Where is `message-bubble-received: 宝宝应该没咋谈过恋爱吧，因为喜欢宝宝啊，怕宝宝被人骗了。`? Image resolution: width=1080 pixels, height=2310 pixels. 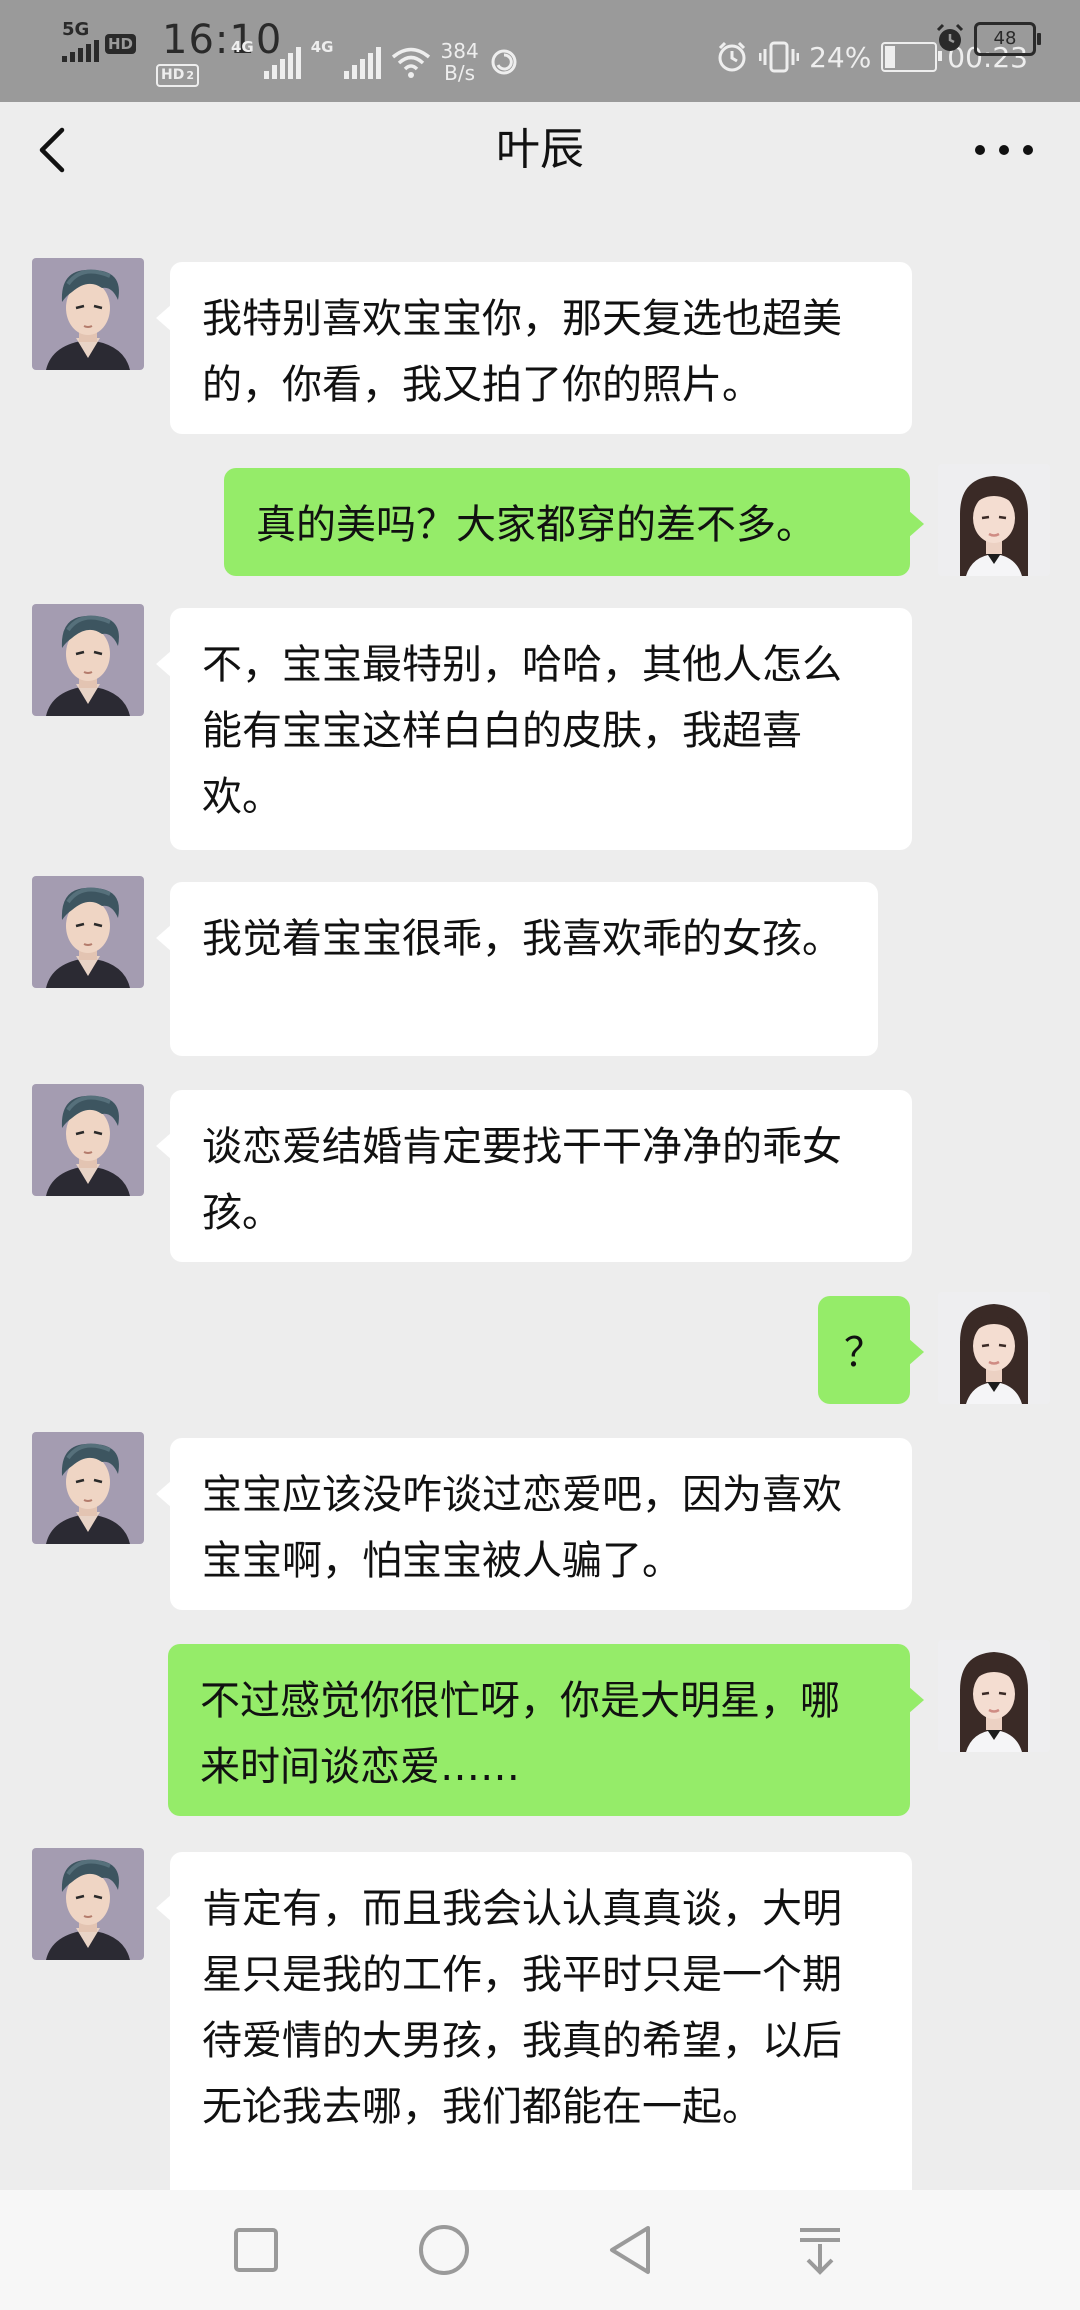 message-bubble-received: 宝宝应该没咋谈过恋爱吧，因为喜欢宝宝啊，怕宝宝被人骗了。 is located at coordinates (534, 1524).